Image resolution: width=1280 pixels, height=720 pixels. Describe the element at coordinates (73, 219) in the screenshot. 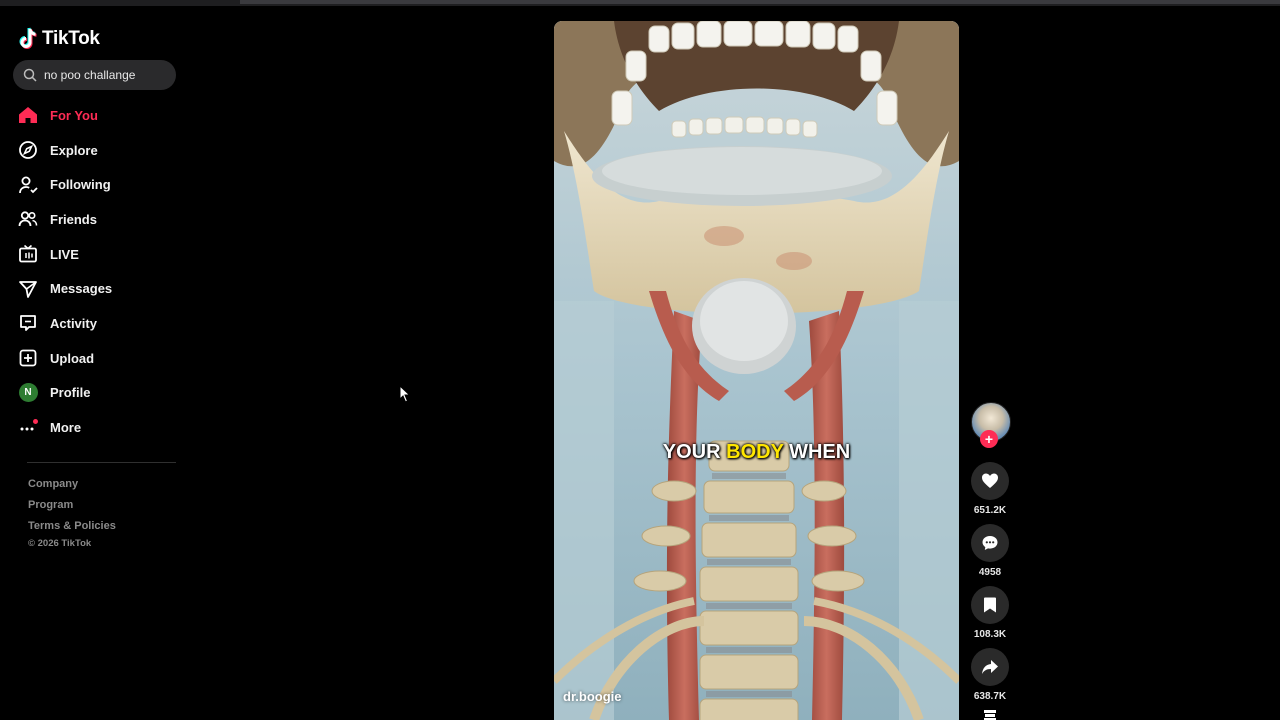

I see `nav-label: Friends` at that location.